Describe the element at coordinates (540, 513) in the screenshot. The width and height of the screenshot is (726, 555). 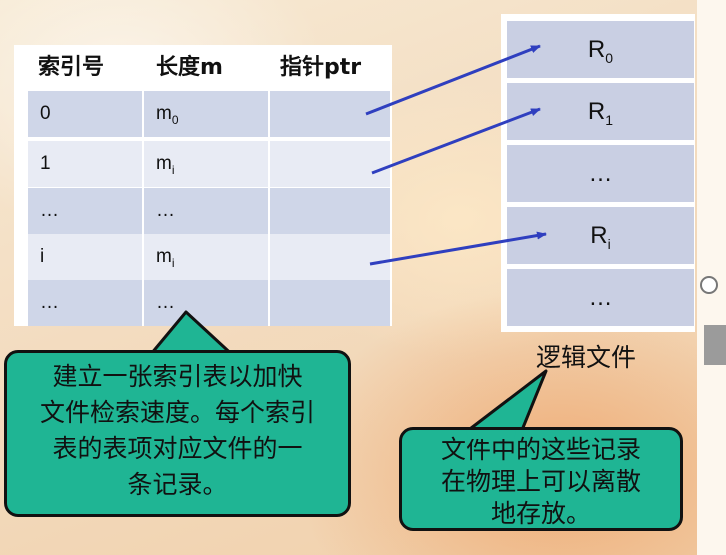
I see `callout-right-line: 地存放。` at that location.